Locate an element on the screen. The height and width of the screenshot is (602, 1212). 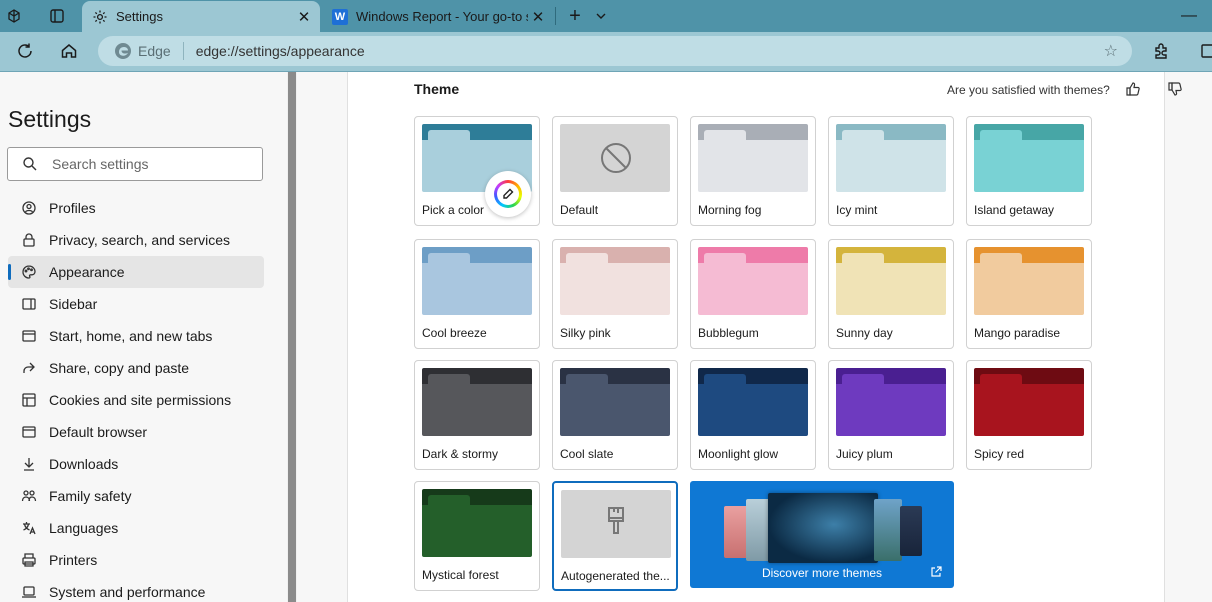
theme-name: Bubblegum is located at coordinates (728, 333).